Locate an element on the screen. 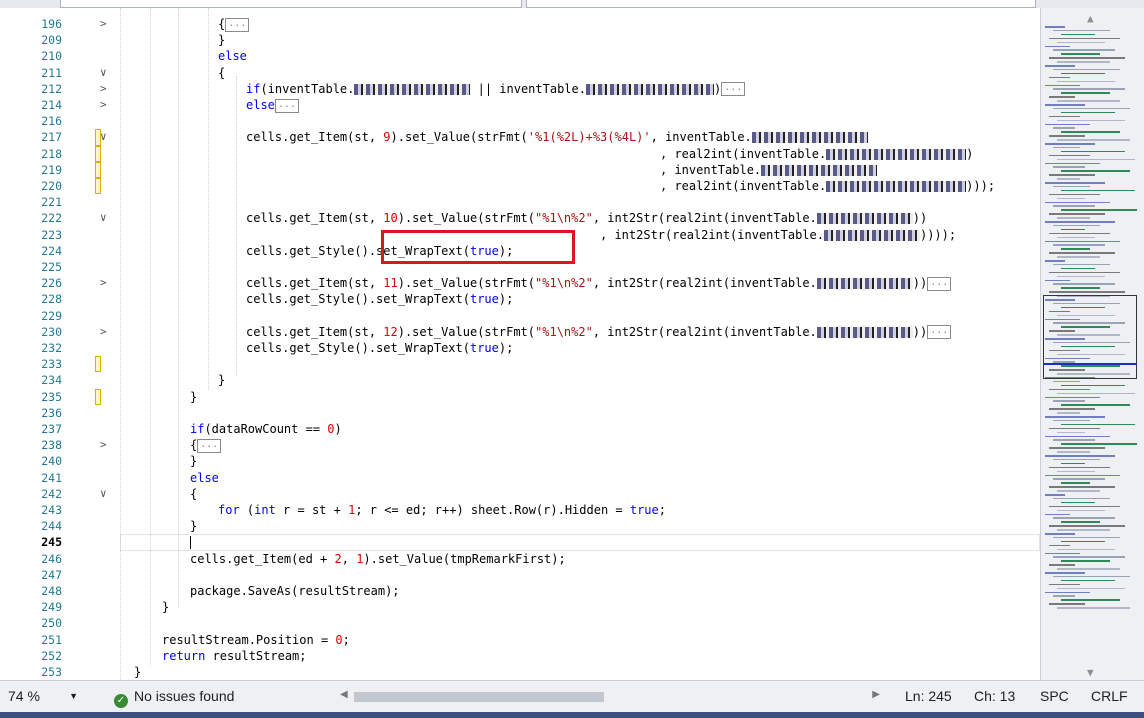 Image resolution: width=1144 pixels, height=718 pixels. code-text: if(dataRowCount == 0) is located at coordinates (266, 429).